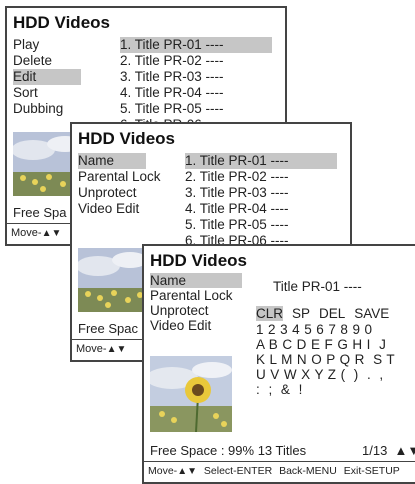  I want to click on menu-item-play: Play, so click(47, 45).